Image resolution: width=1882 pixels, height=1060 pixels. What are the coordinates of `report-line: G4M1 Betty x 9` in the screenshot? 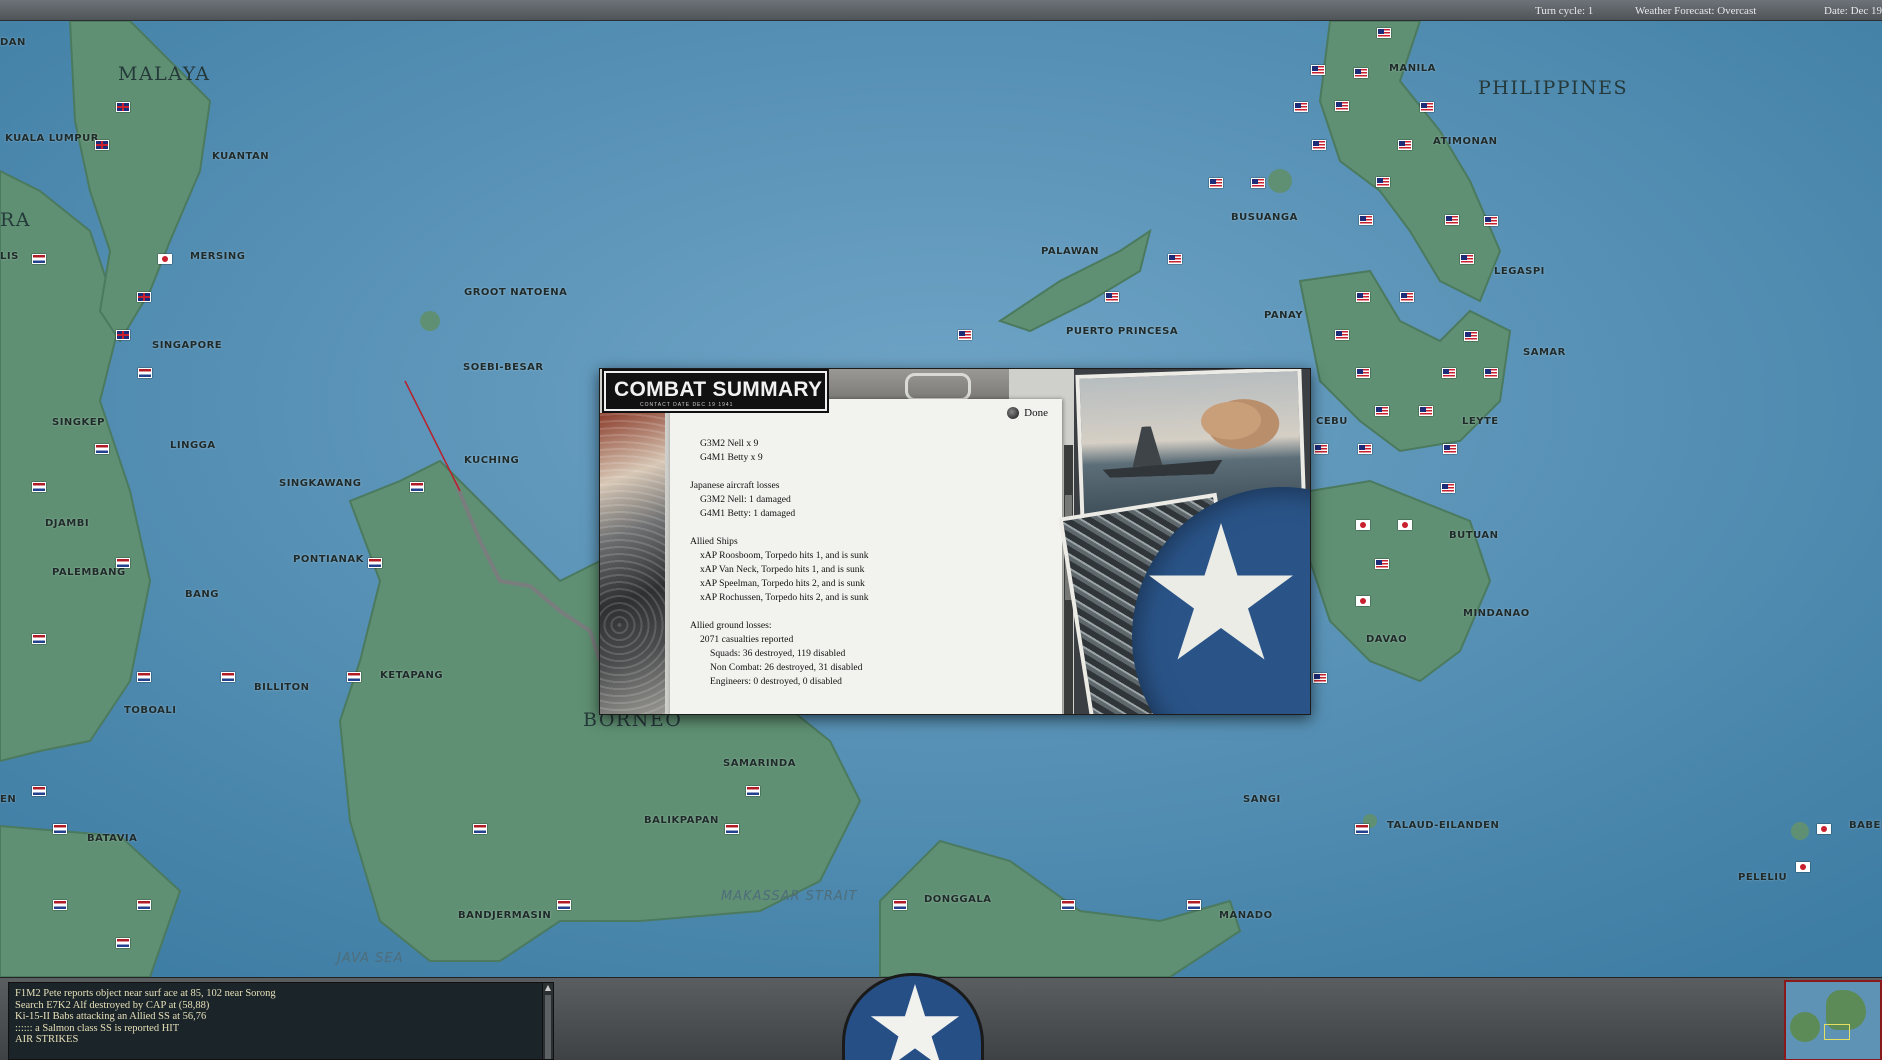 It's located at (731, 457).